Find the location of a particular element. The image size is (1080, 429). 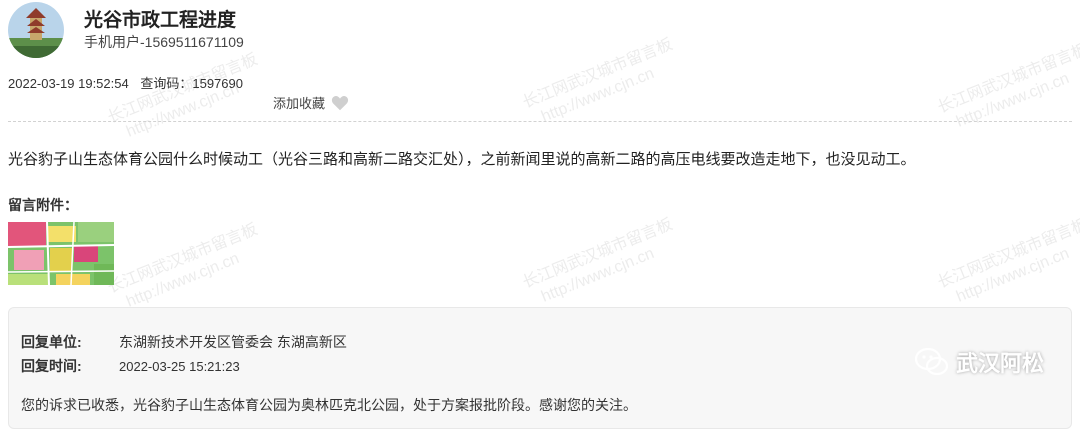

attachment-thumbnail is located at coordinates (61, 253).